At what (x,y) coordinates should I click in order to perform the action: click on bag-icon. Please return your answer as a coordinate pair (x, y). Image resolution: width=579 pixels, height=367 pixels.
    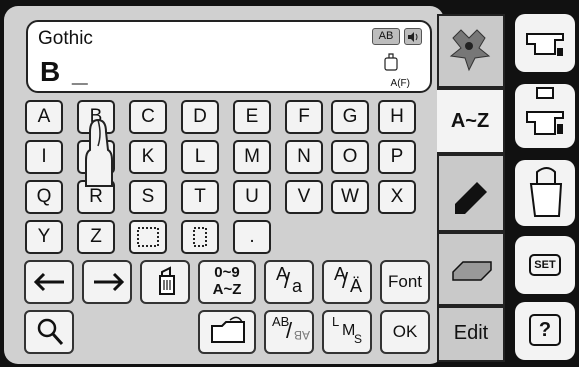
    Looking at the image, I should click on (546, 192).